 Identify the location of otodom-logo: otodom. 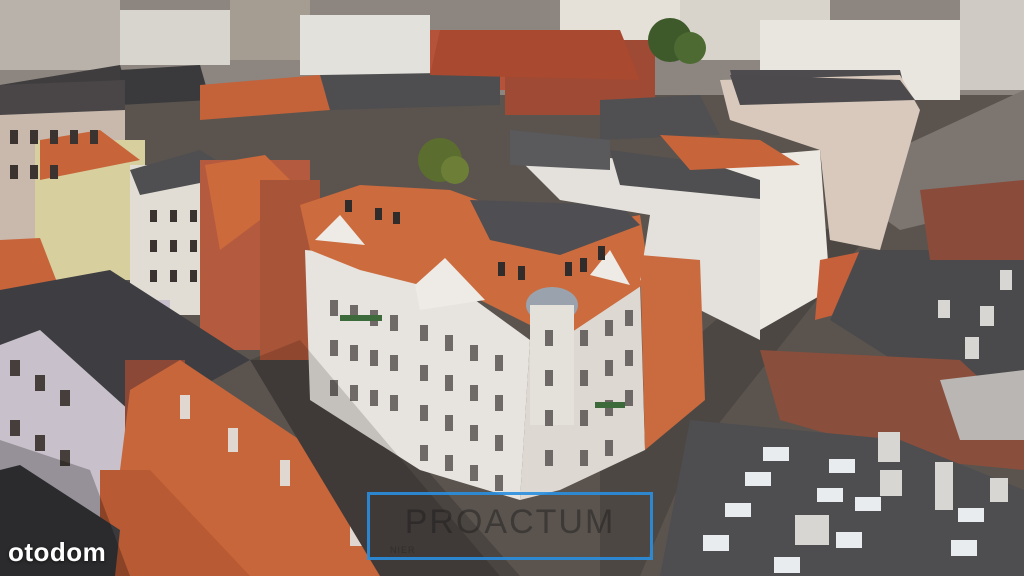
(57, 552).